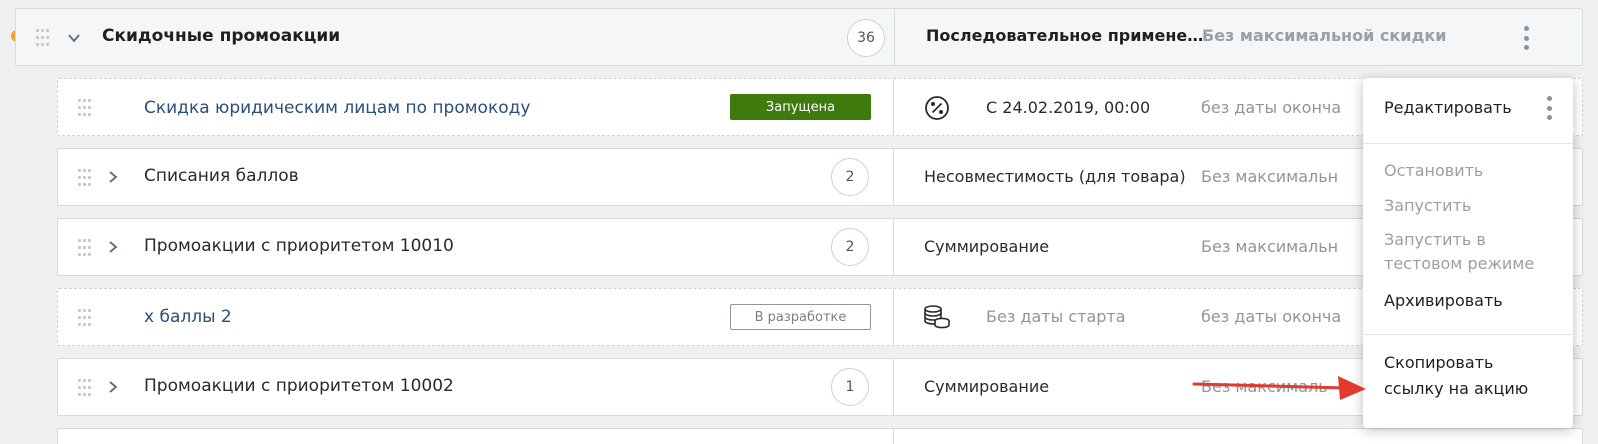 The width and height of the screenshot is (1598, 444). I want to click on status-badge-development: В разработке, so click(800, 317).